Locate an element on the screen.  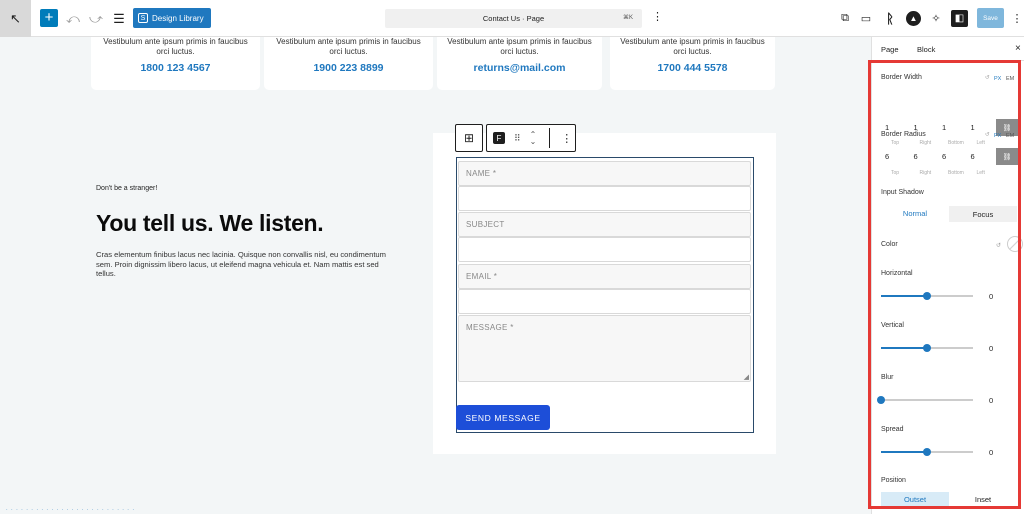
document-title: Contact Us · Page is located at coordinates (513, 18).